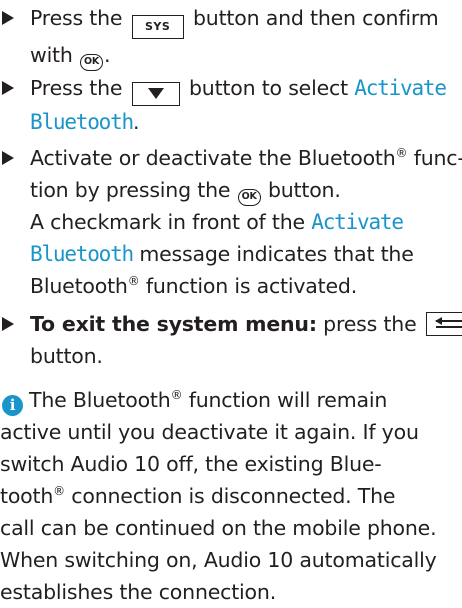 Image resolution: width=462 pixels, height=608 pixels. I want to click on info-line-4b: connection is disconnected. The, so click(230, 496).